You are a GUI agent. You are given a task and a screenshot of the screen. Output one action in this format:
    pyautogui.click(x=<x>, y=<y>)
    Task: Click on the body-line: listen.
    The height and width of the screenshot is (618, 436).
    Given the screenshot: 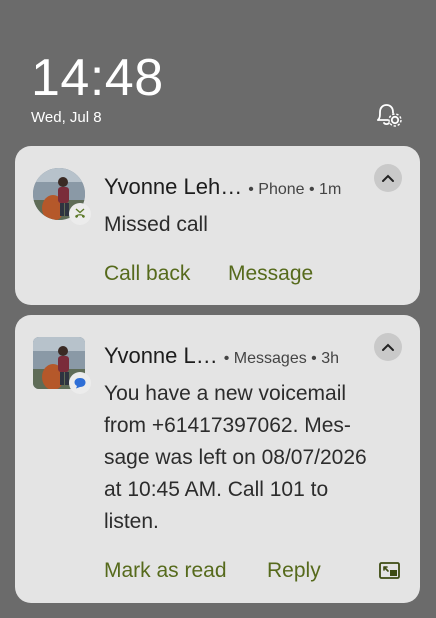 What is the action you would take?
    pyautogui.click(x=131, y=521)
    